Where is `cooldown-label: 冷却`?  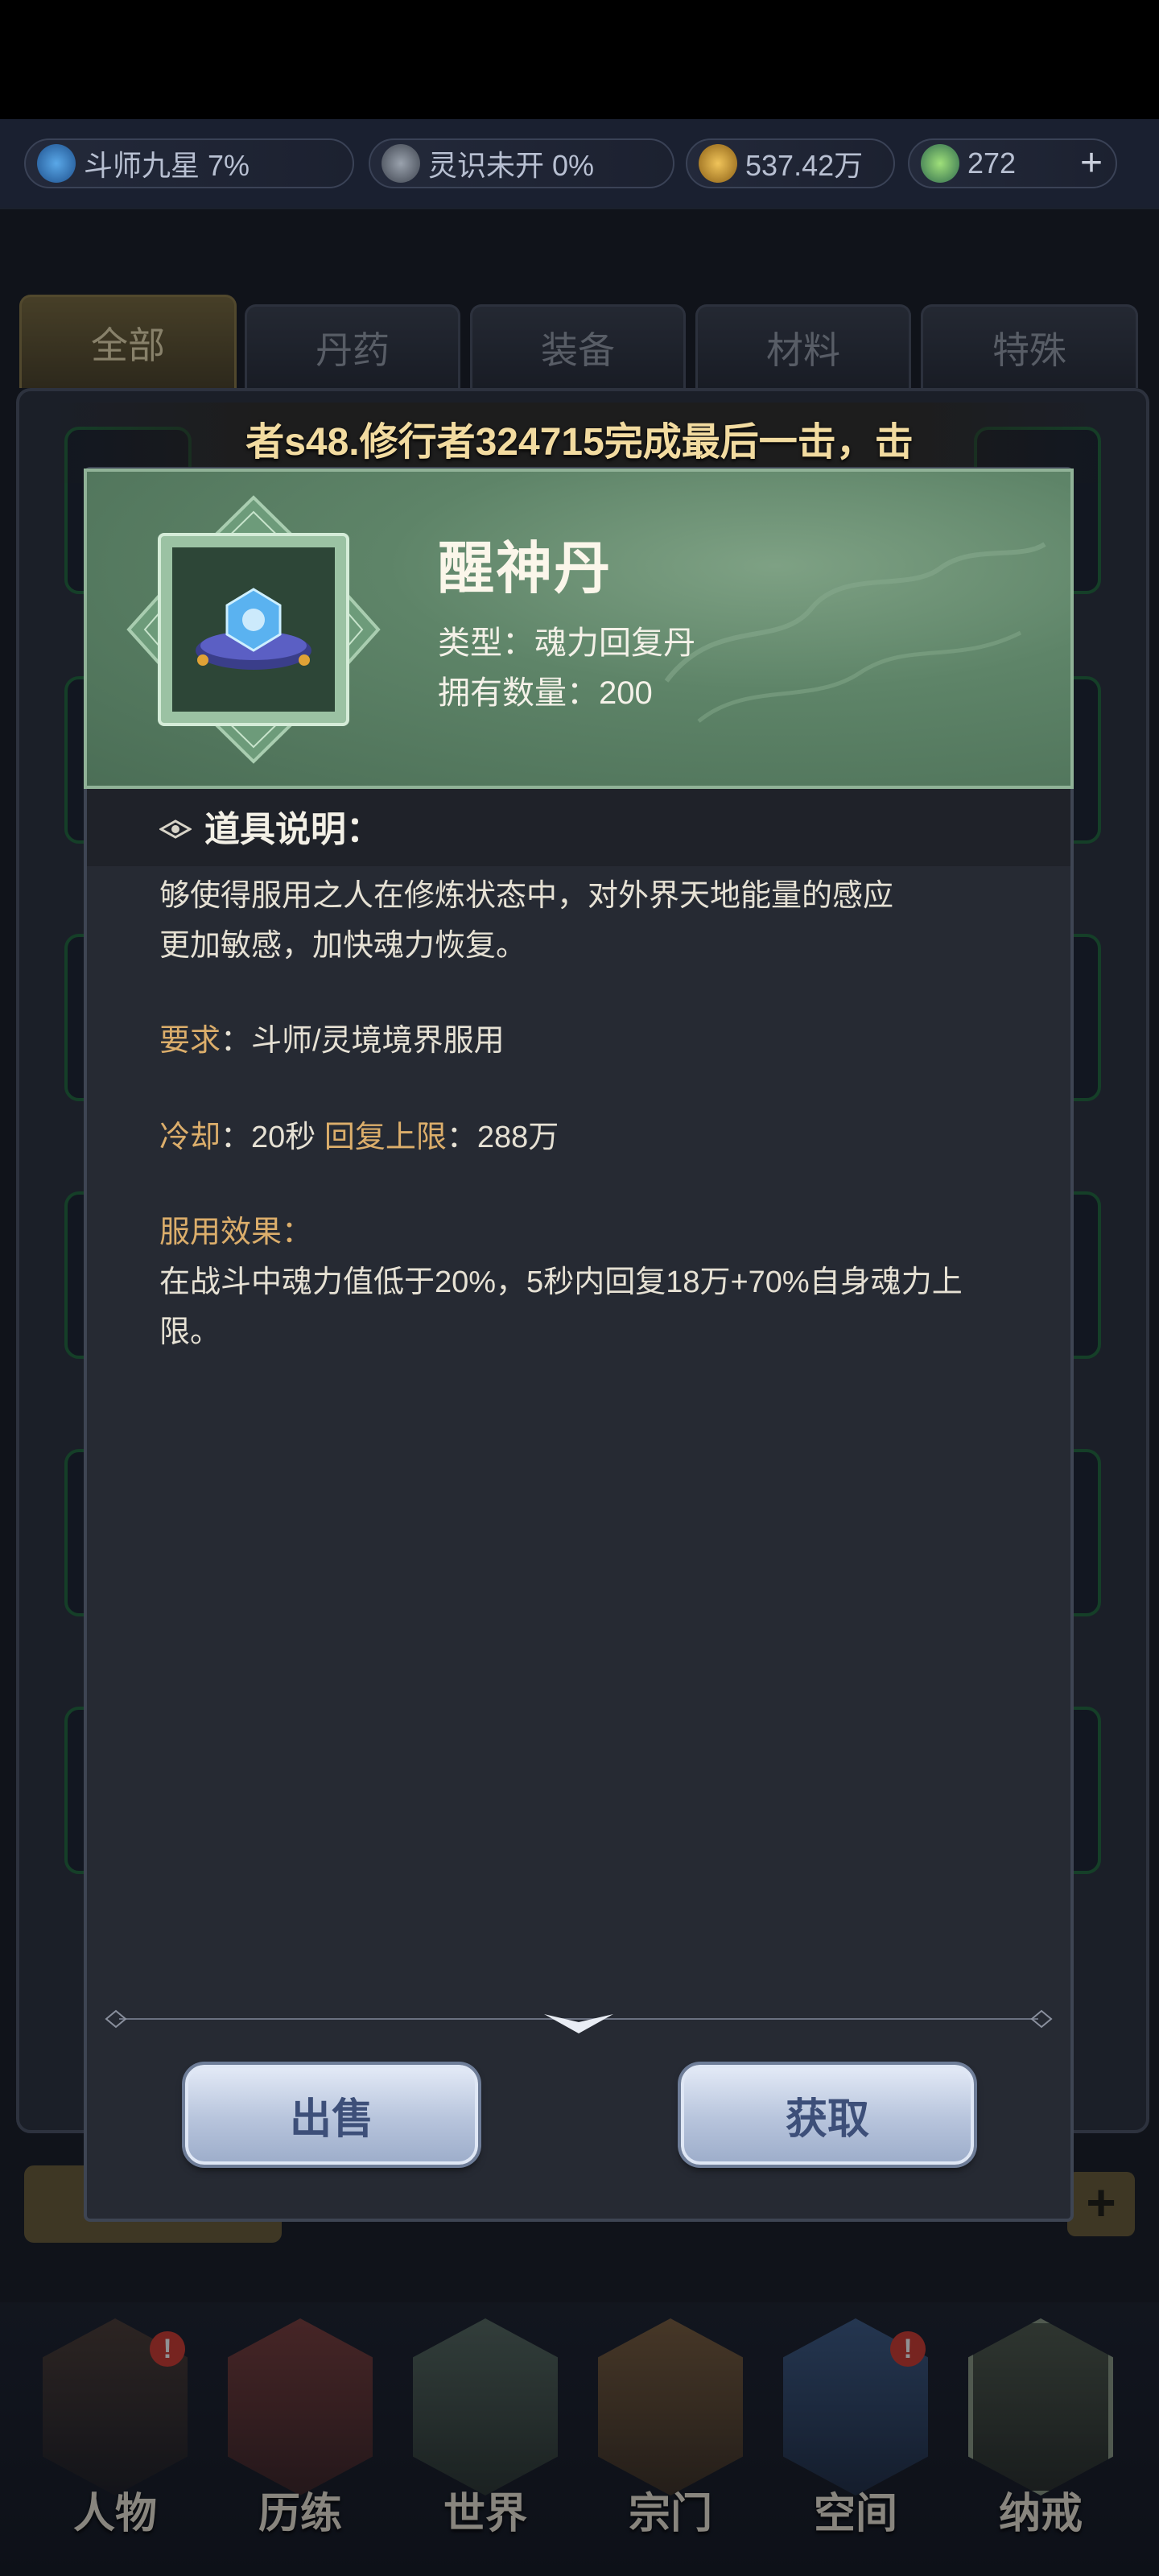
cooldown-label: 冷却 is located at coordinates (190, 1137).